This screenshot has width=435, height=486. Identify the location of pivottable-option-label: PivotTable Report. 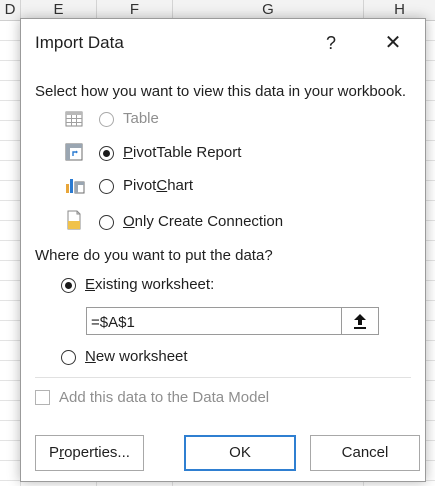
(182, 152).